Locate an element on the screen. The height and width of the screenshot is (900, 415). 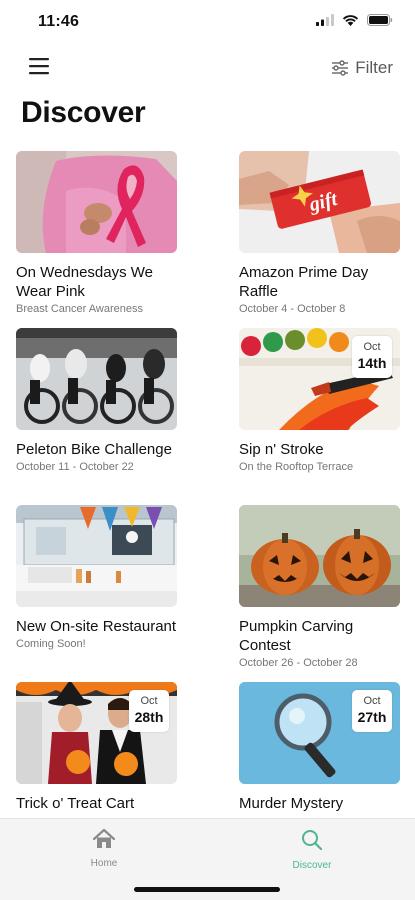
event-title: Sip n' Stroke is located at coordinates (281, 449).